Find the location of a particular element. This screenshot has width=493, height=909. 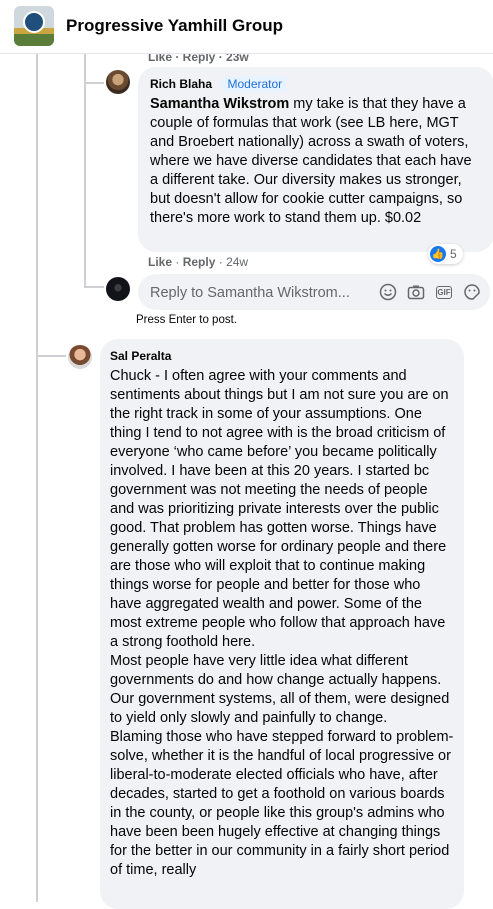

emoji-icon is located at coordinates (388, 292).